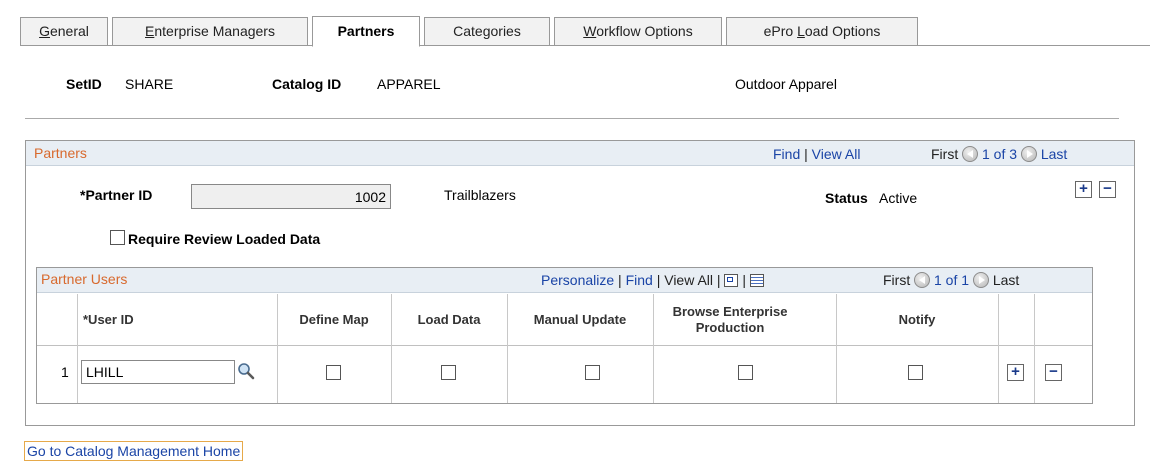  Describe the element at coordinates (917, 319) in the screenshot. I see `col-notify: Notify` at that location.